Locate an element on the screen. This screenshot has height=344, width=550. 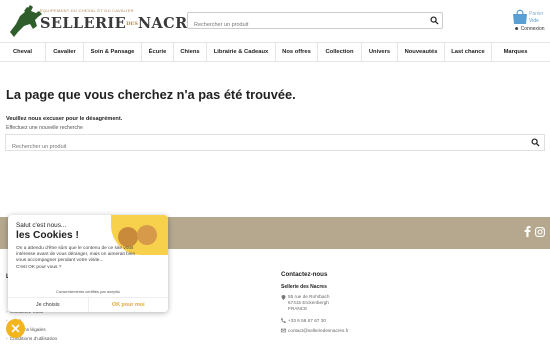
nav-item-cavalier: Cavalier is located at coordinates (65, 52).